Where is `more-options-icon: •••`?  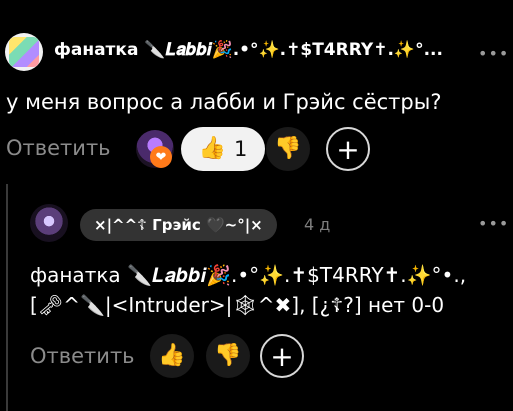
more-options-icon: ••• is located at coordinates (493, 53).